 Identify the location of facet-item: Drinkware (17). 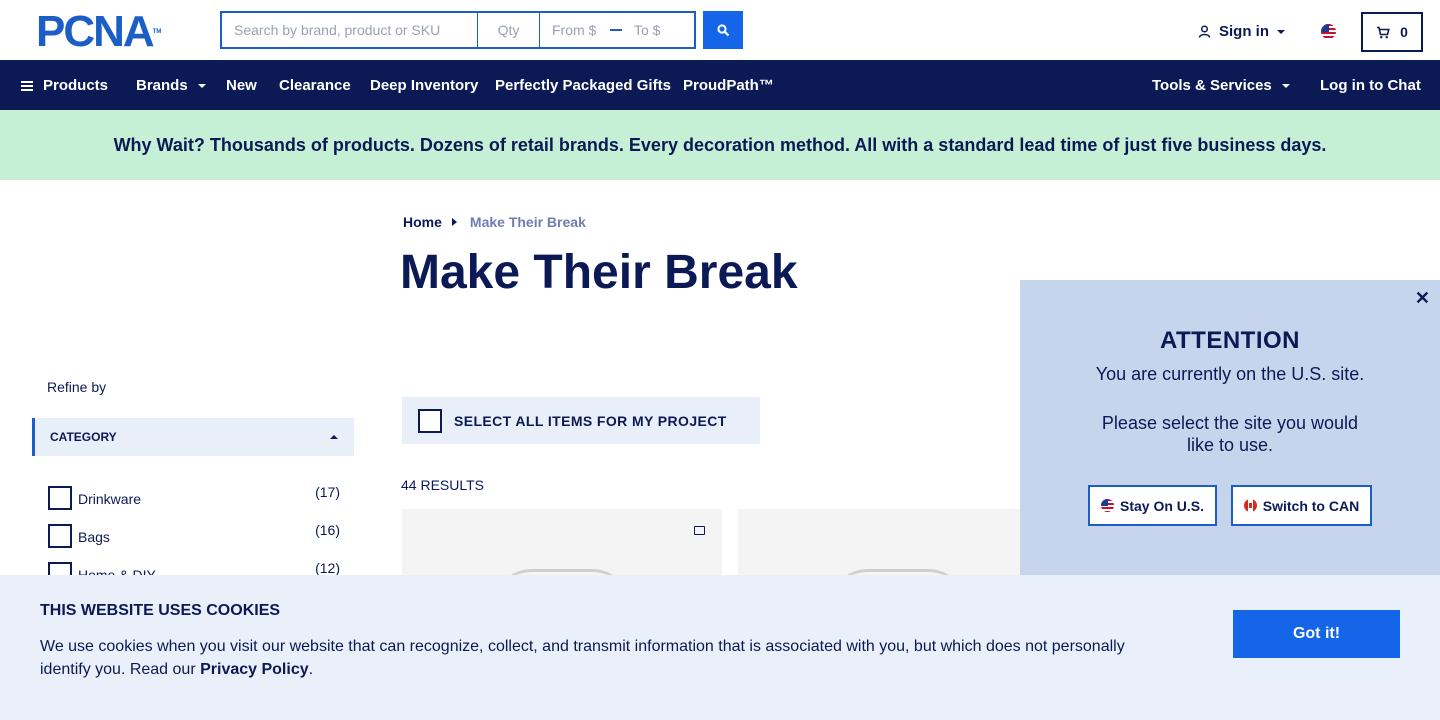
(194, 497).